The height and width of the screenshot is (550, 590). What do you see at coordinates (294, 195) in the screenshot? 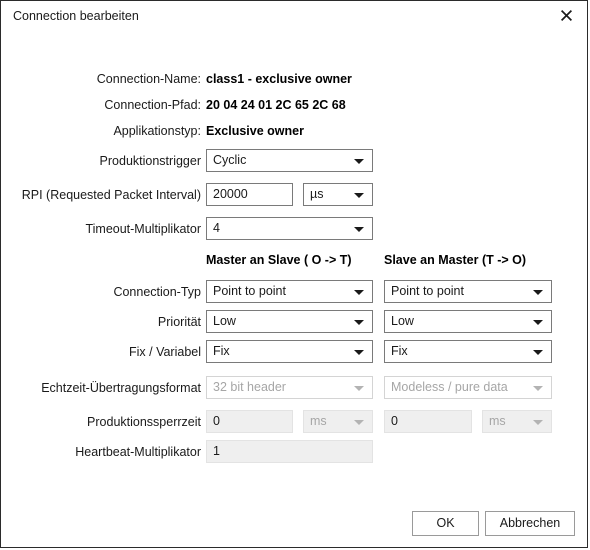
I see `row-rpi: RPI (Requested Packet Interval) 20000 µs` at bounding box center [294, 195].